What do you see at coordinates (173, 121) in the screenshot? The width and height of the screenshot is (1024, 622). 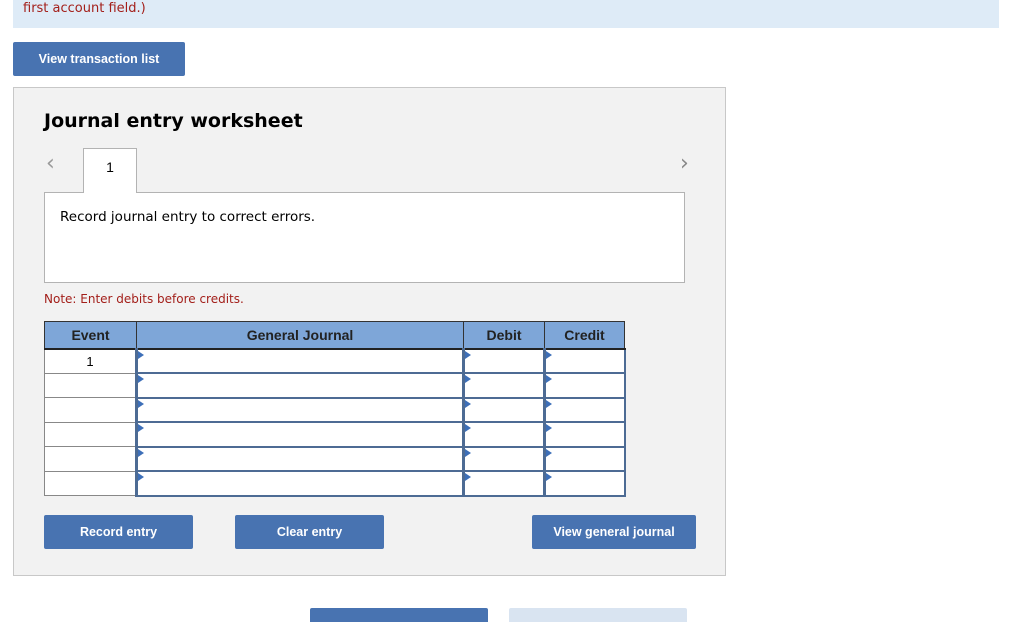 I see `worksheet-title: Journal entry worksheet` at bounding box center [173, 121].